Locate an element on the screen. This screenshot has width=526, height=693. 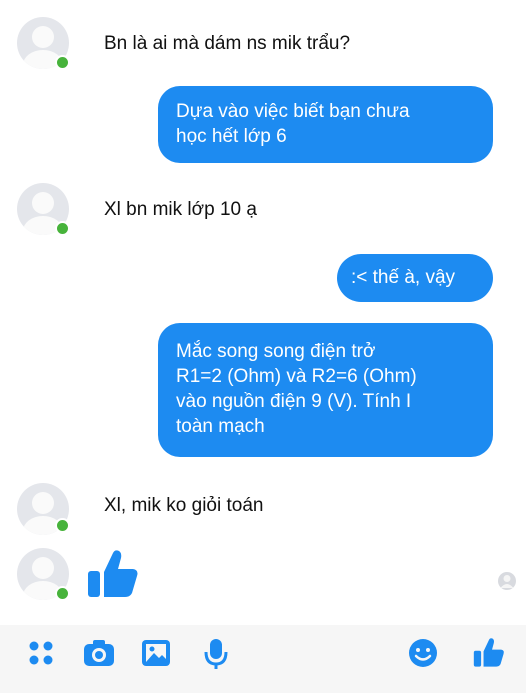
message-line: R1=2 (Ohm) và R2=6 (Ohm) is located at coordinates (296, 376).